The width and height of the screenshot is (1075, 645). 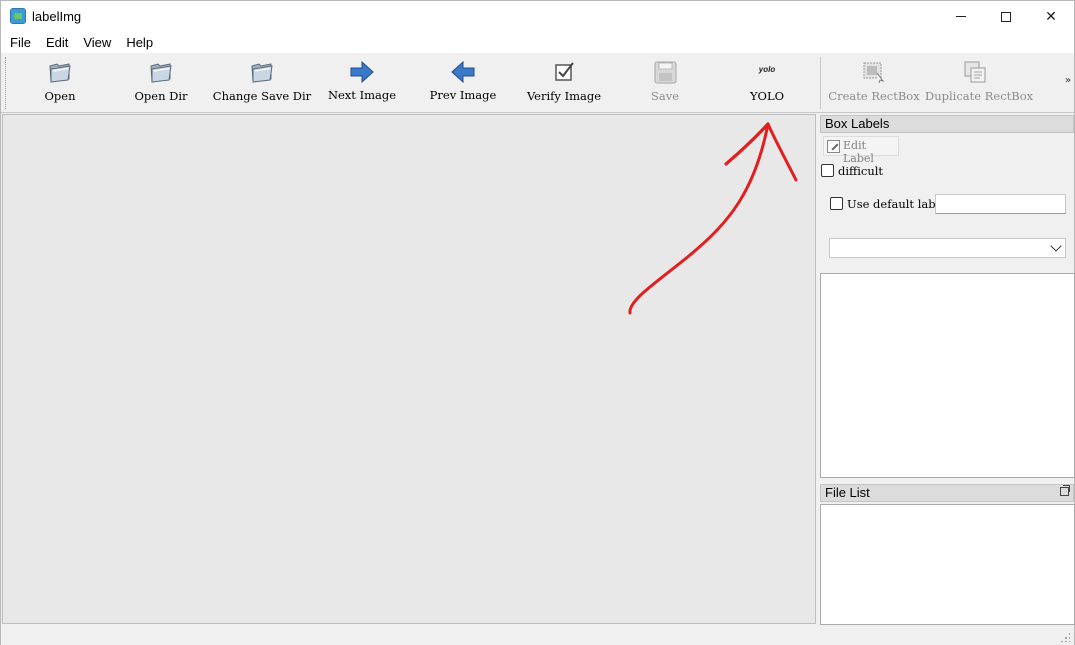 I want to click on maximize-icon, so click(x=1006, y=16).